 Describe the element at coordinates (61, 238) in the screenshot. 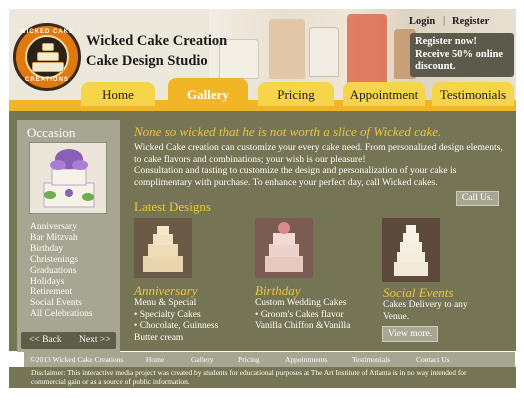

I see `occasion-item: Bar Mitzvah` at that location.